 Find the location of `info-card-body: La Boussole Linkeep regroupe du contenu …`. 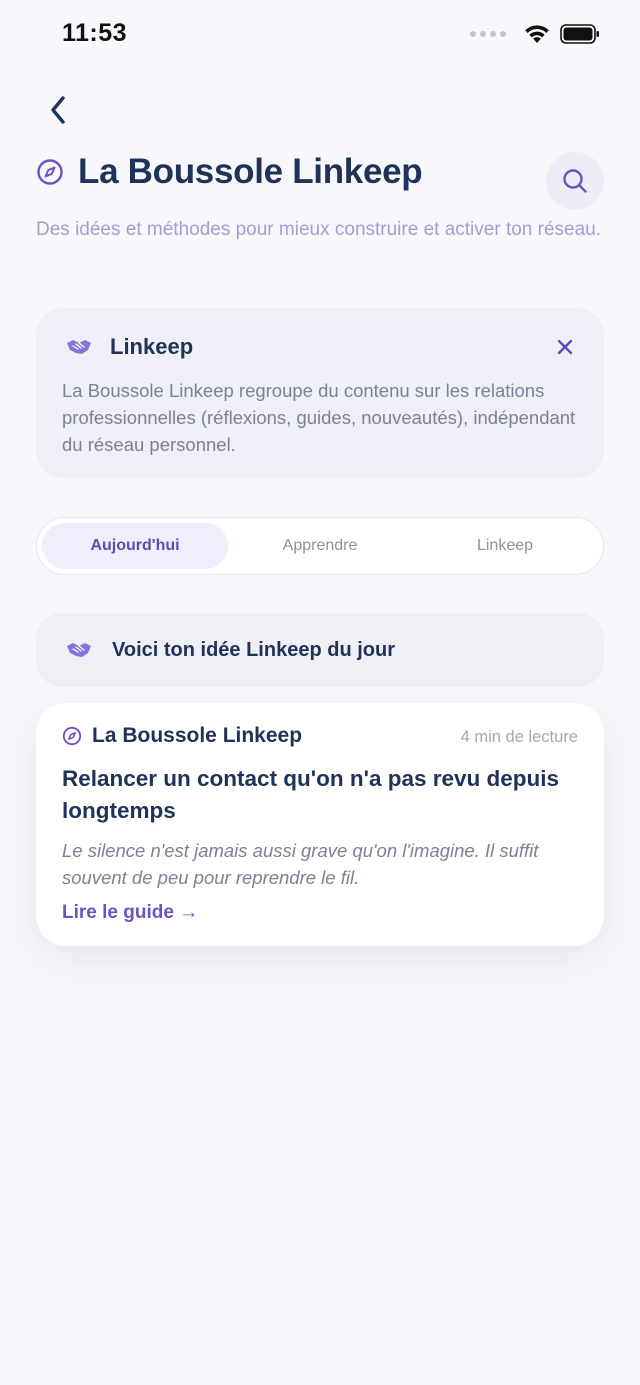

info-card-body: La Boussole Linkeep regroupe du contenu … is located at coordinates (319, 417).